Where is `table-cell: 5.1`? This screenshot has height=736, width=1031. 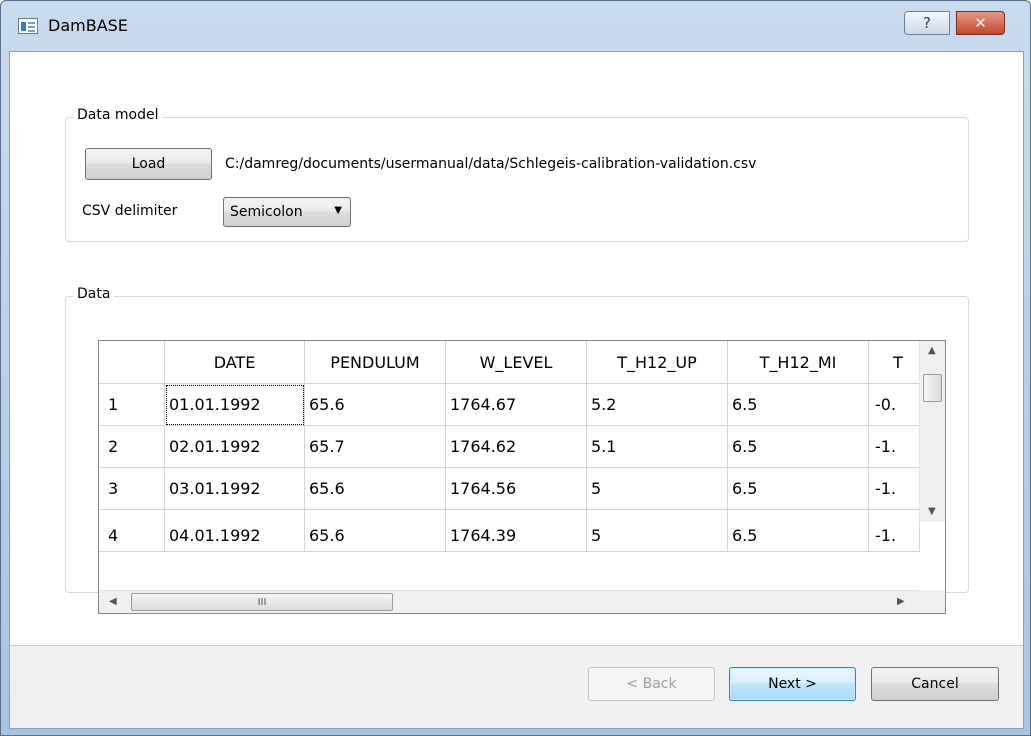
table-cell: 5.1 is located at coordinates (657, 447).